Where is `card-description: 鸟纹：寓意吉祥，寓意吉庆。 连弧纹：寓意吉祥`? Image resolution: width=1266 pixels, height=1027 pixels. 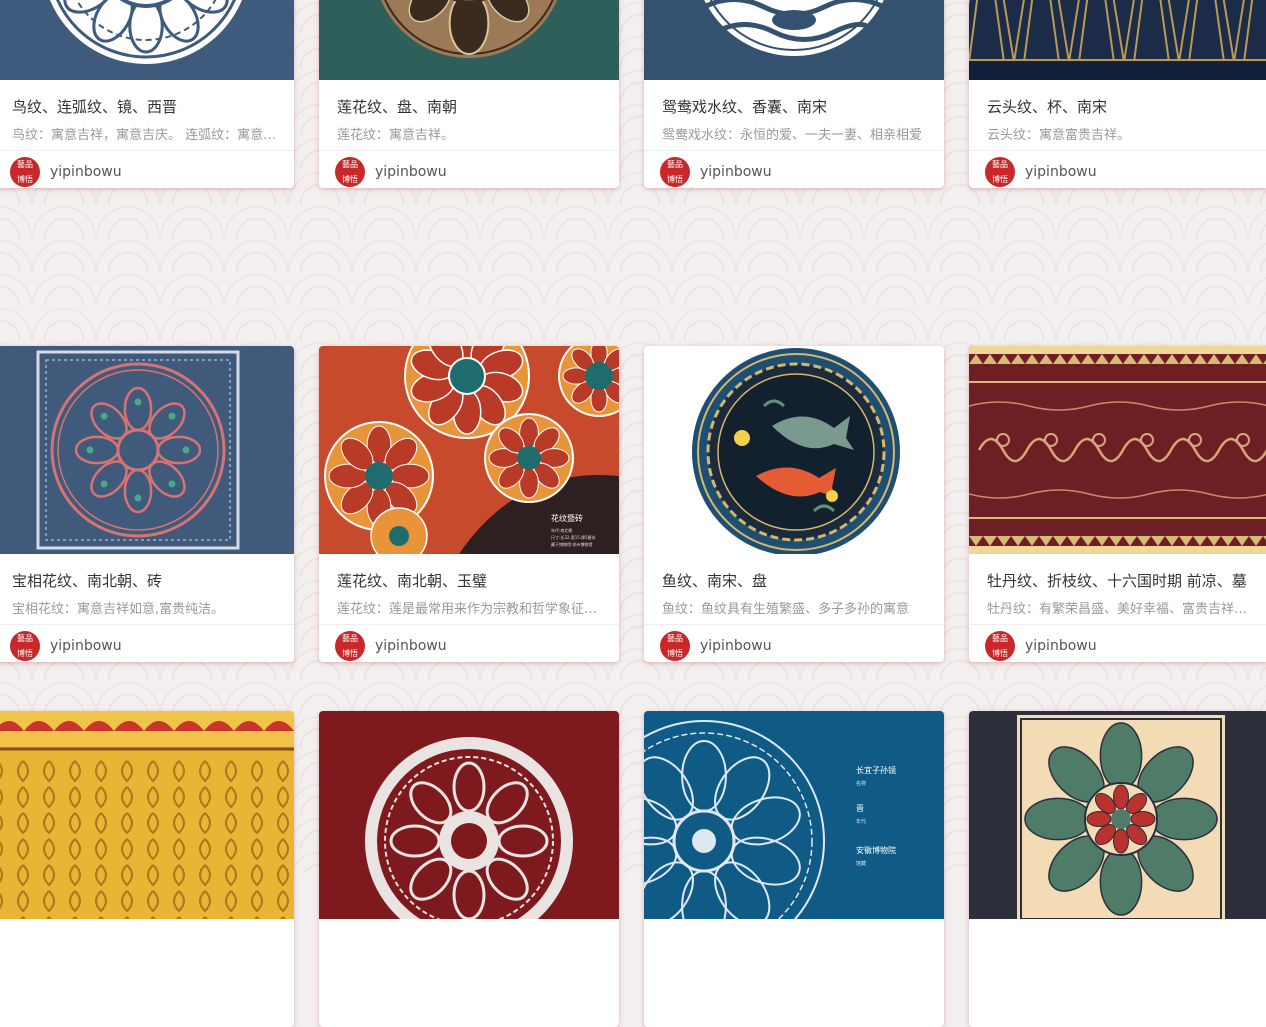
card-description: 鸟纹：寓意吉祥，寓意吉庆。 连弧纹：寓意吉祥 is located at coordinates (145, 135).